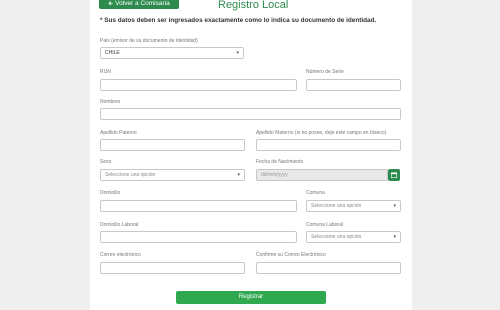 The image size is (500, 310). What do you see at coordinates (291, 255) in the screenshot?
I see `confirme-correo-label: Confirme su Correo Electrónico` at bounding box center [291, 255].